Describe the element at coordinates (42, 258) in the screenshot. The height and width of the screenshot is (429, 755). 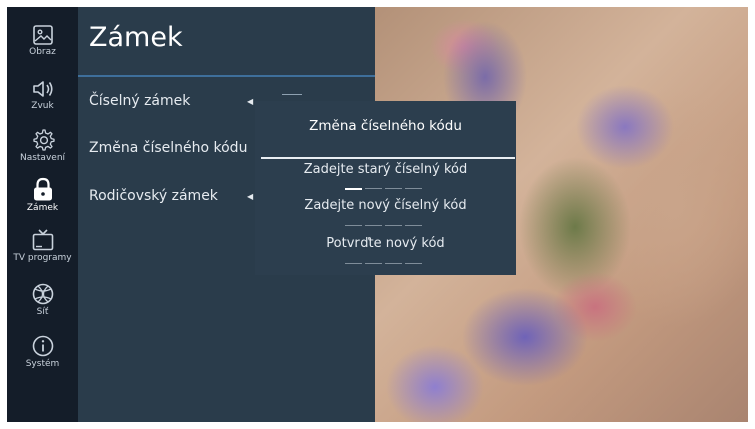
I see `sidebar-item-label: TV programy` at that location.